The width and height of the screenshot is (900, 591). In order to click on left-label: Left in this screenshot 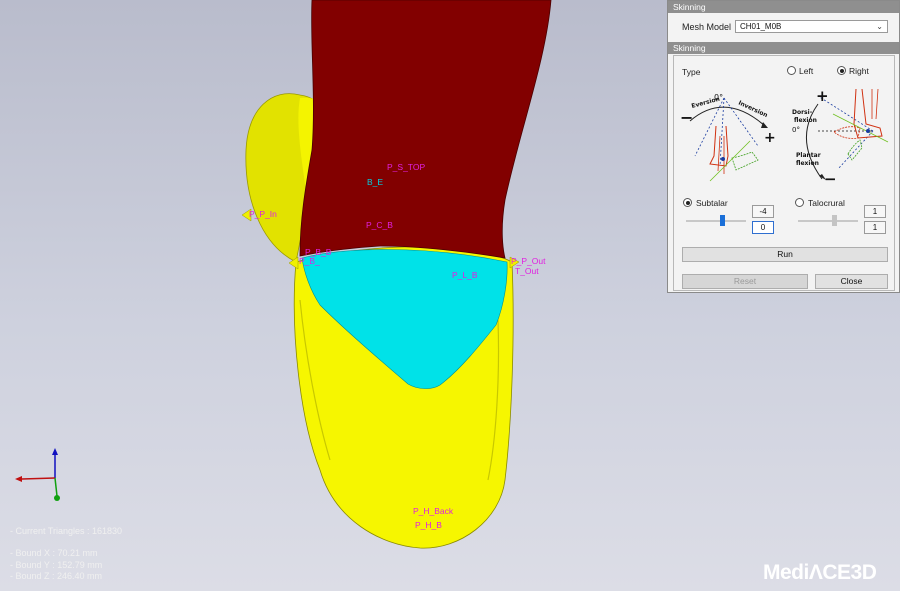, I will do `click(806, 71)`.